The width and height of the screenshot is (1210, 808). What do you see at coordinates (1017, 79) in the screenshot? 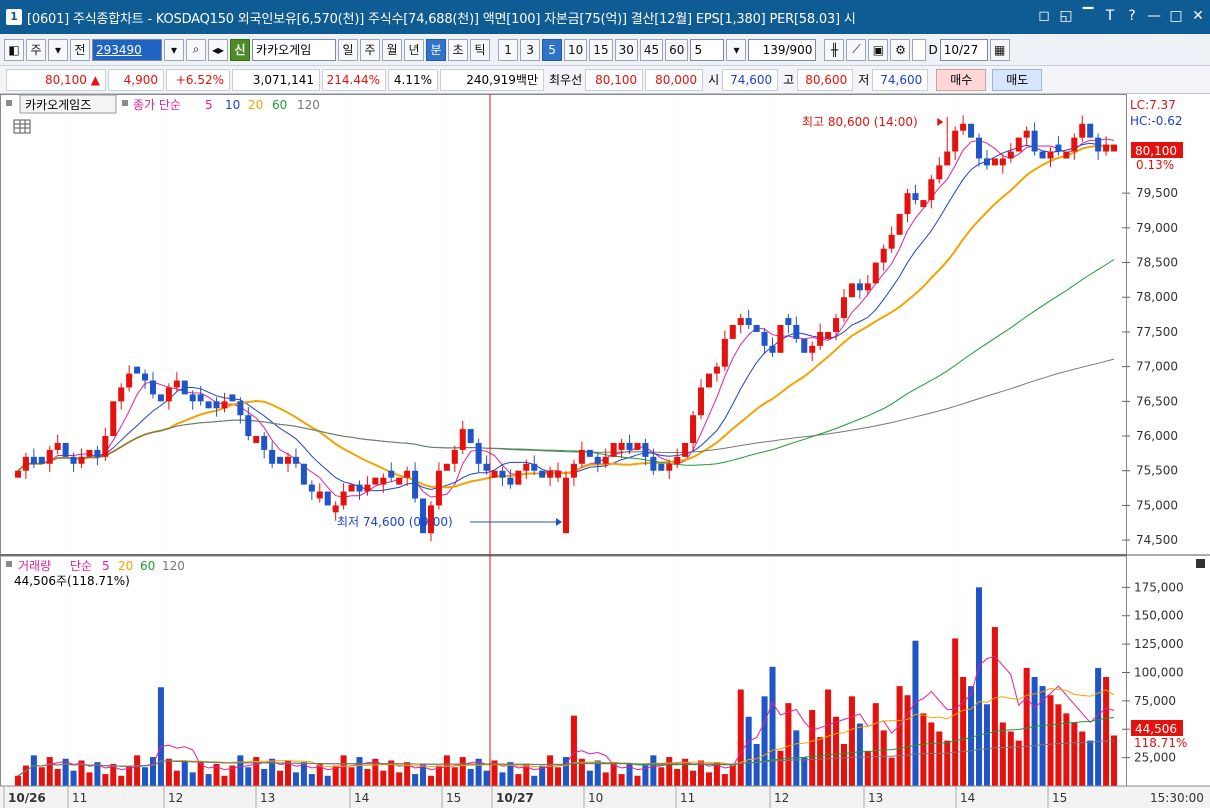
I see `sell-button: 매도` at bounding box center [1017, 79].